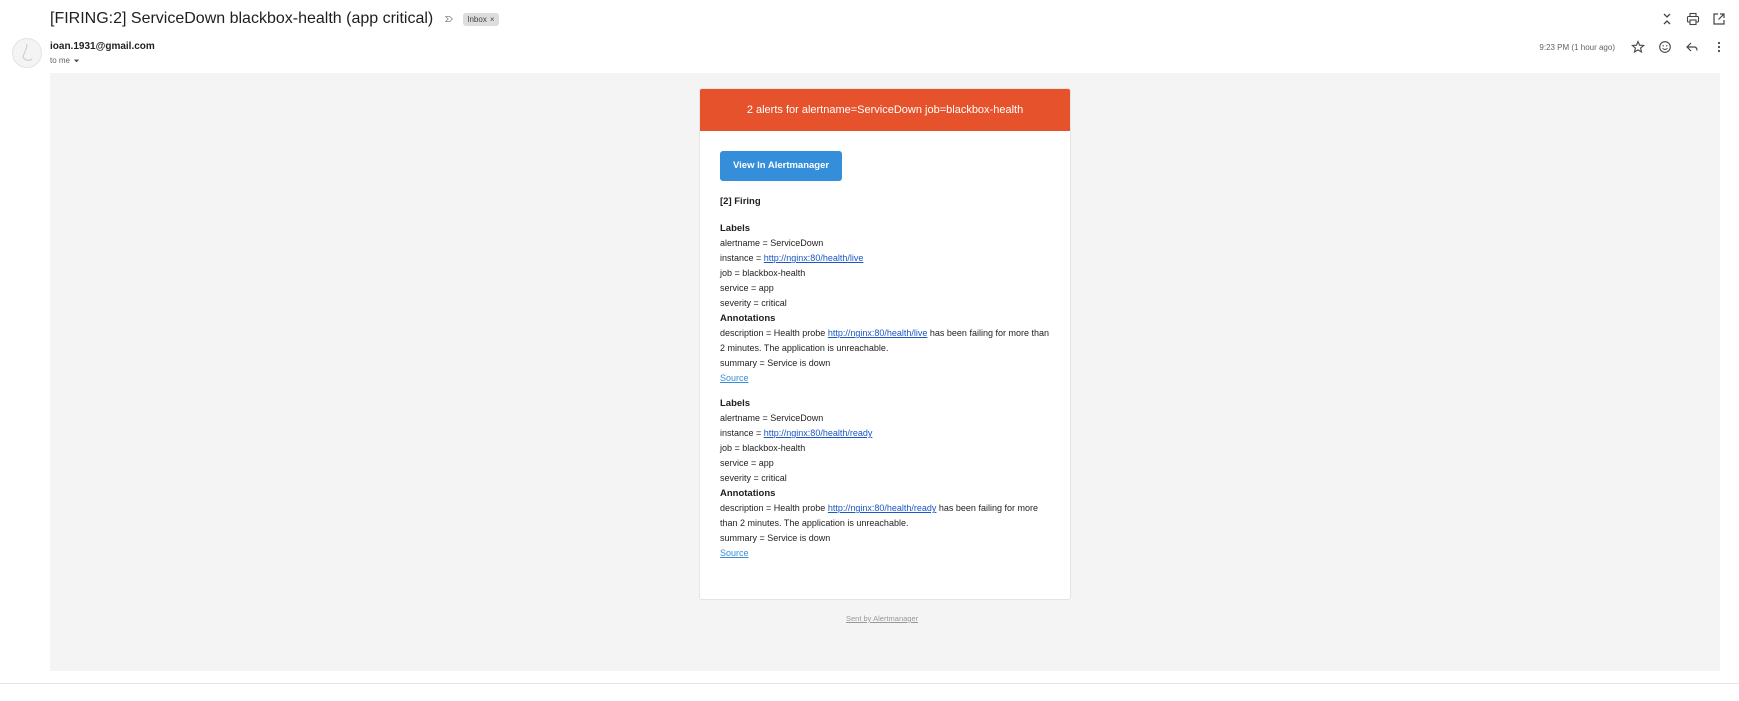 This screenshot has width=1739, height=701. I want to click on label-instance: instance = http://nginx:80/health/ready, so click(885, 433).